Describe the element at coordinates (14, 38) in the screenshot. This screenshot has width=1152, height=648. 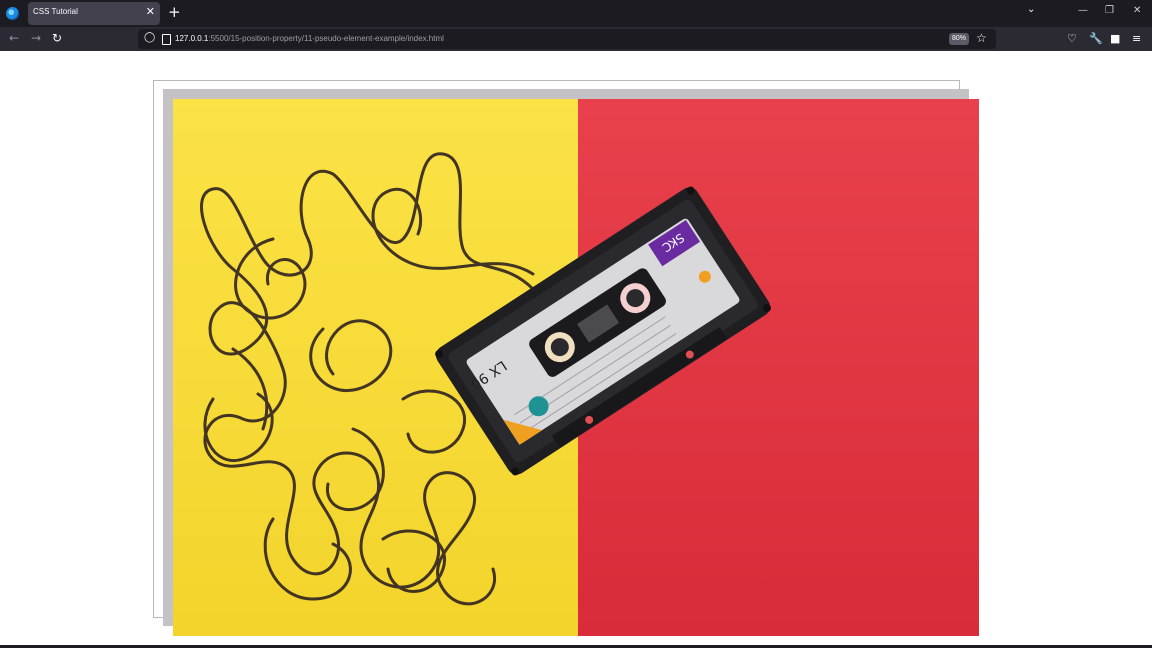
I see `back-arrow-icon: ←` at that location.